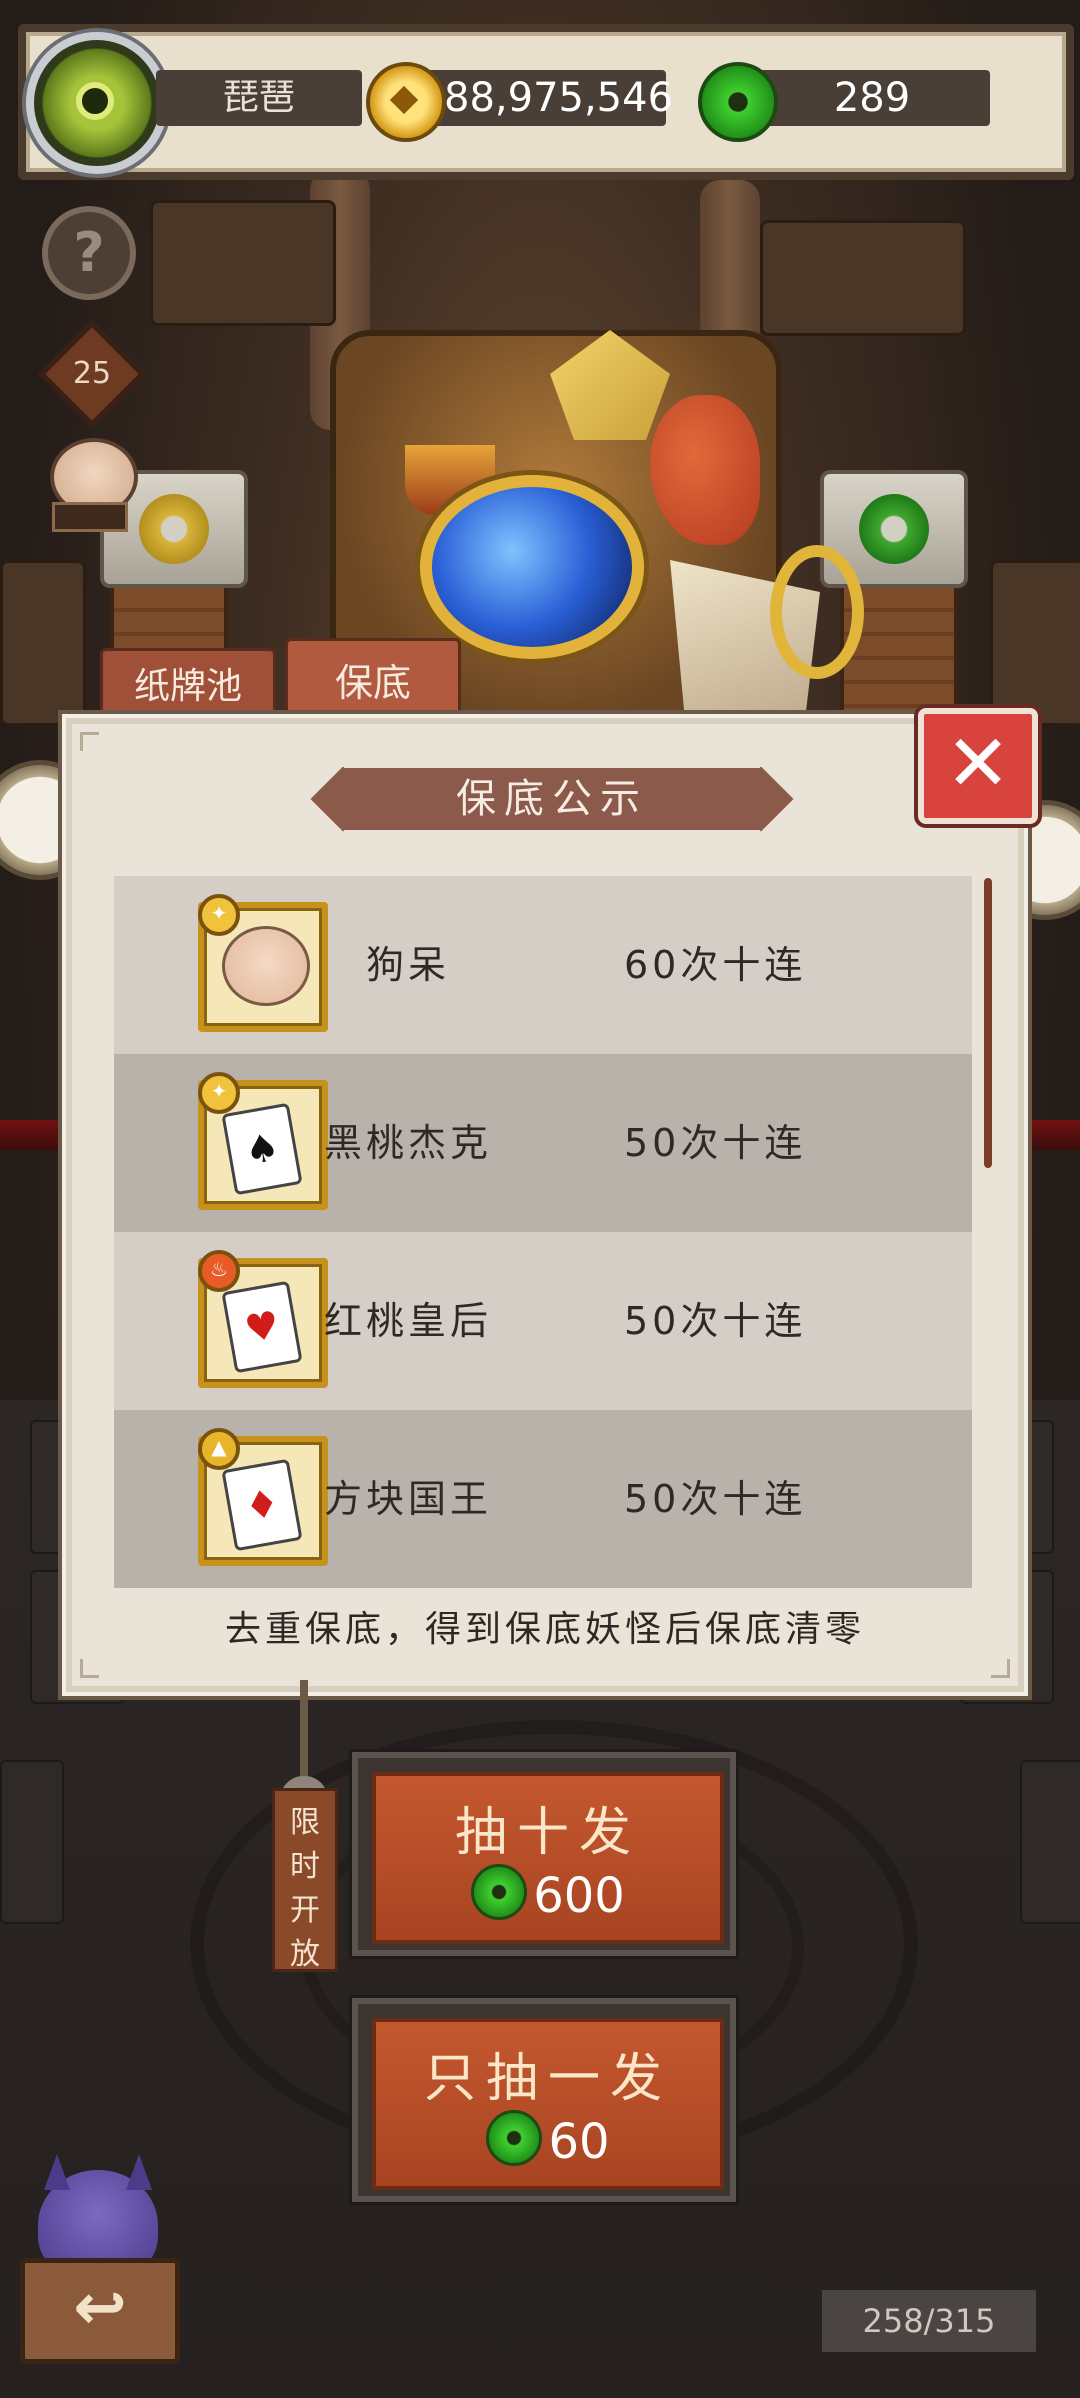 The image size is (1080, 2398). Describe the element at coordinates (406, 102) in the screenshot. I see `gold-coin-icon` at that location.